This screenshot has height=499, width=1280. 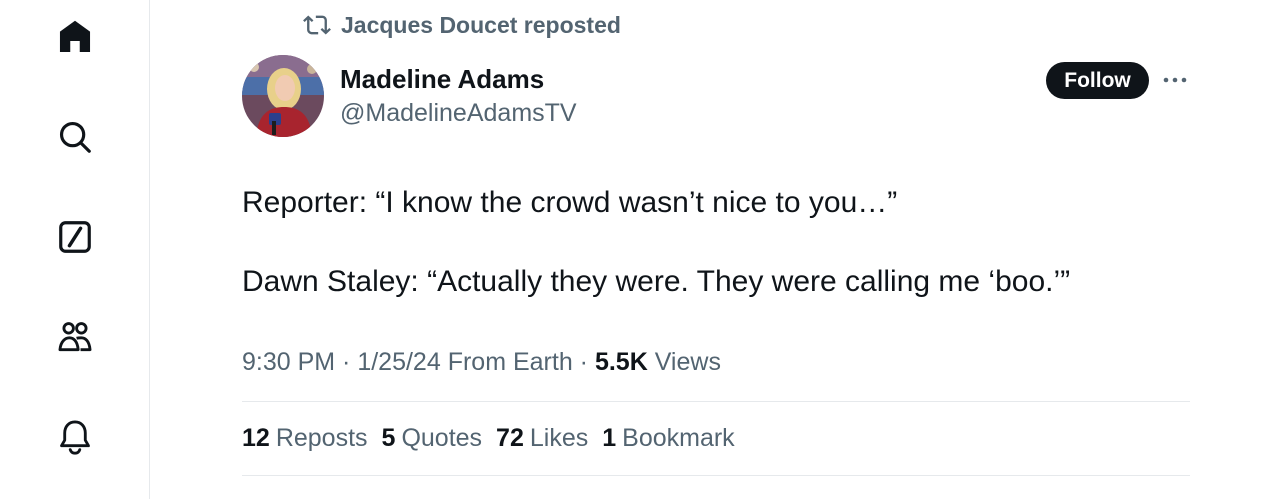 What do you see at coordinates (609, 438) in the screenshot?
I see `bookmarks-count: 1` at bounding box center [609, 438].